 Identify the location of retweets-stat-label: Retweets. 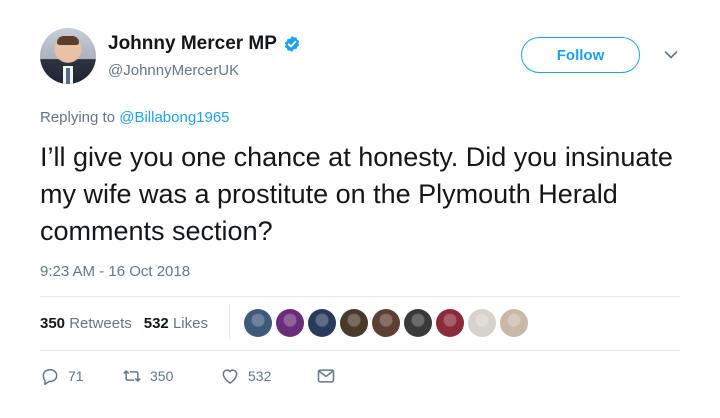
(100, 323).